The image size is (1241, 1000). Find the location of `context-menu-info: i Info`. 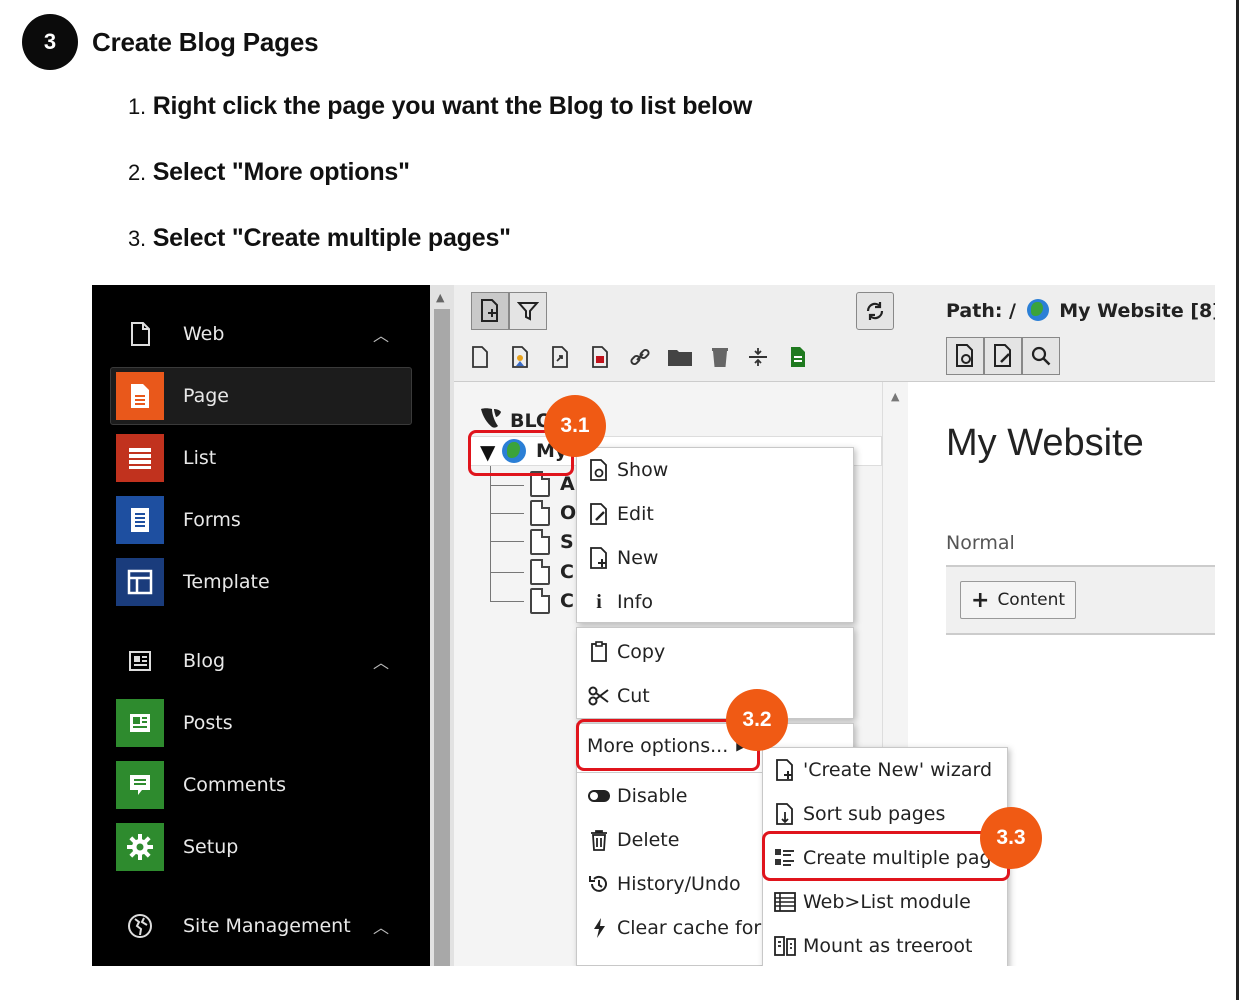

context-menu-info: i Info is located at coordinates (615, 602).